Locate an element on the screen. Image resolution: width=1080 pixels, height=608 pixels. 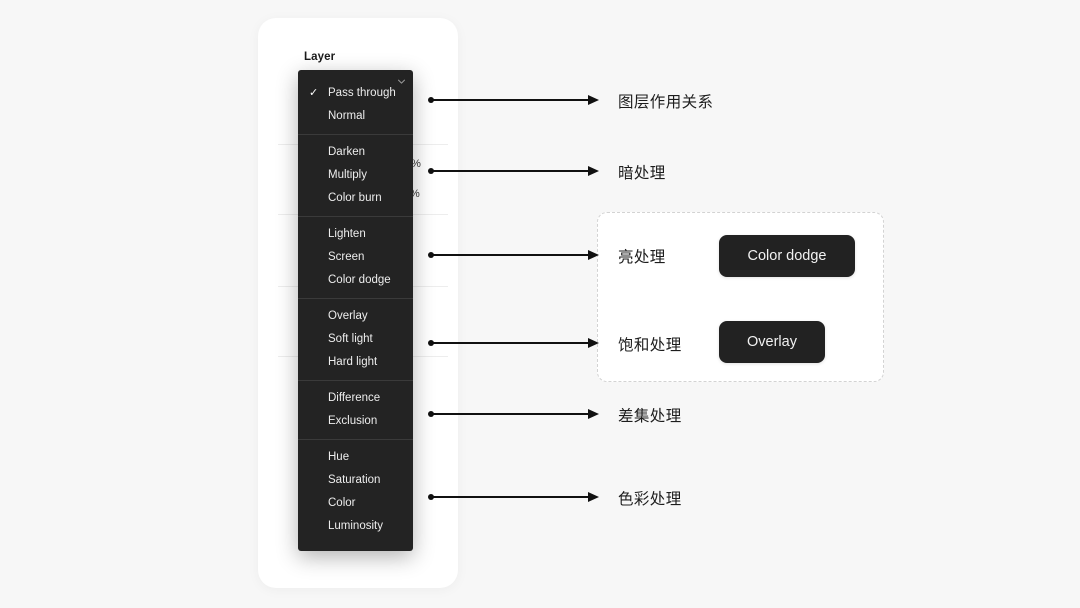
menu-group: Hue Saturation Color Luminosity is located at coordinates (355, 491).